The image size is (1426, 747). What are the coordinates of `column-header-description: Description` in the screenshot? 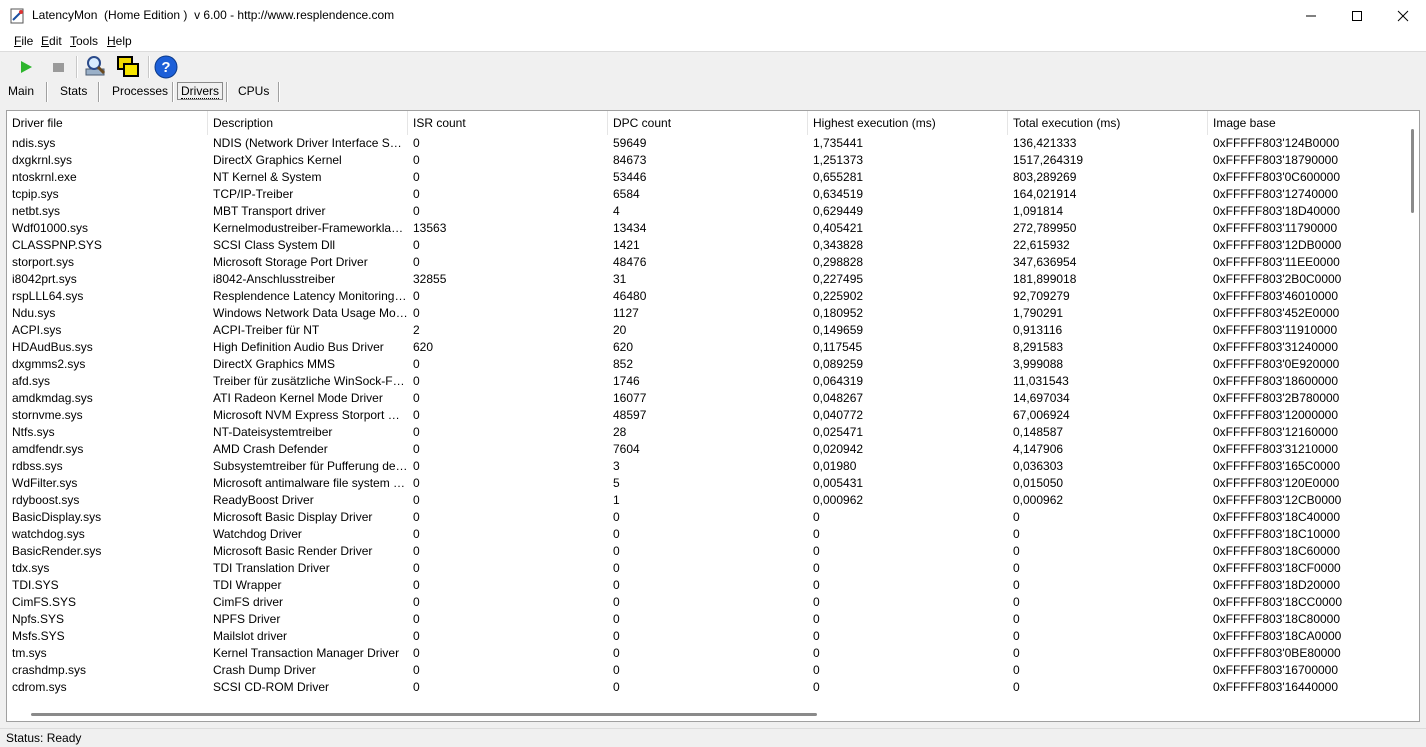 It's located at (308, 123).